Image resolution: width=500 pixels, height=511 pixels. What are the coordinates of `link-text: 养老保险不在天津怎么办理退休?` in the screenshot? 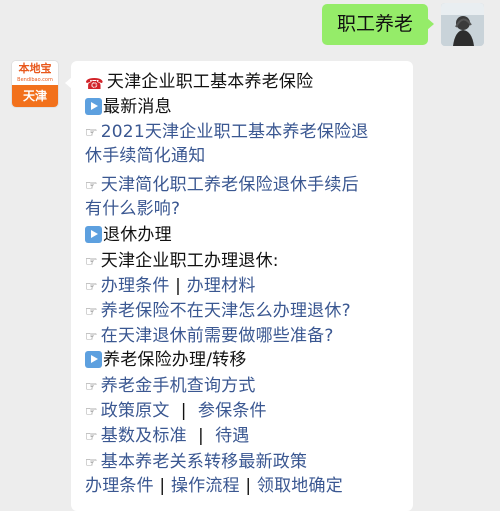 It's located at (226, 311).